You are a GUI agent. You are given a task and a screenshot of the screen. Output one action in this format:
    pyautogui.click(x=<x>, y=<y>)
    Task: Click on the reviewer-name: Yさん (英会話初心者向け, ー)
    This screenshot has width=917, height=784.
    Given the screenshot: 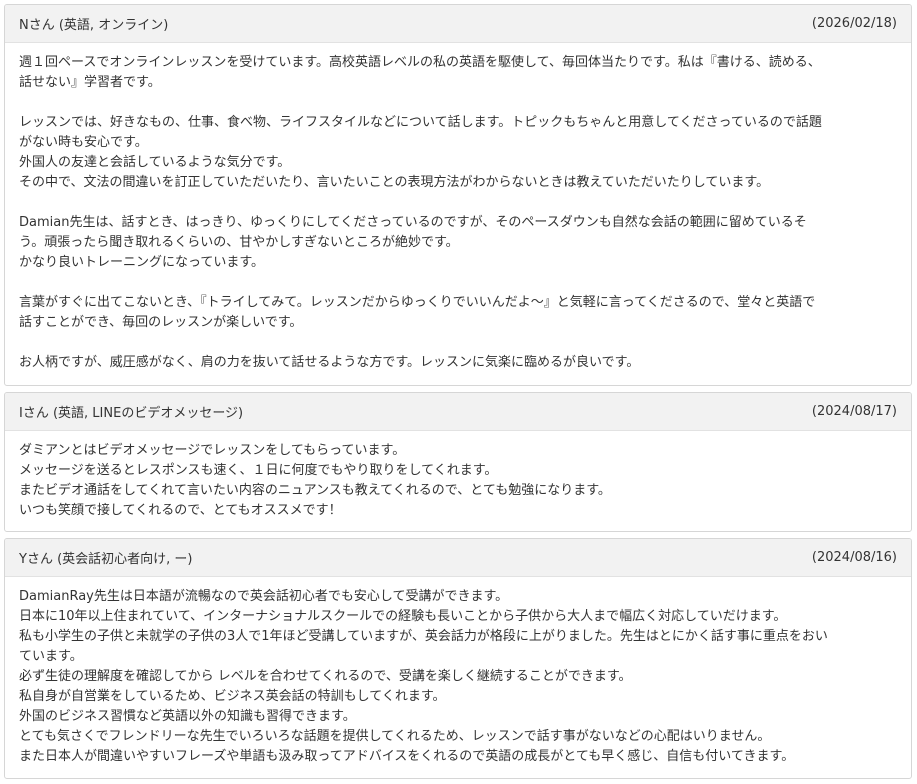 What is the action you would take?
    pyautogui.click(x=106, y=559)
    